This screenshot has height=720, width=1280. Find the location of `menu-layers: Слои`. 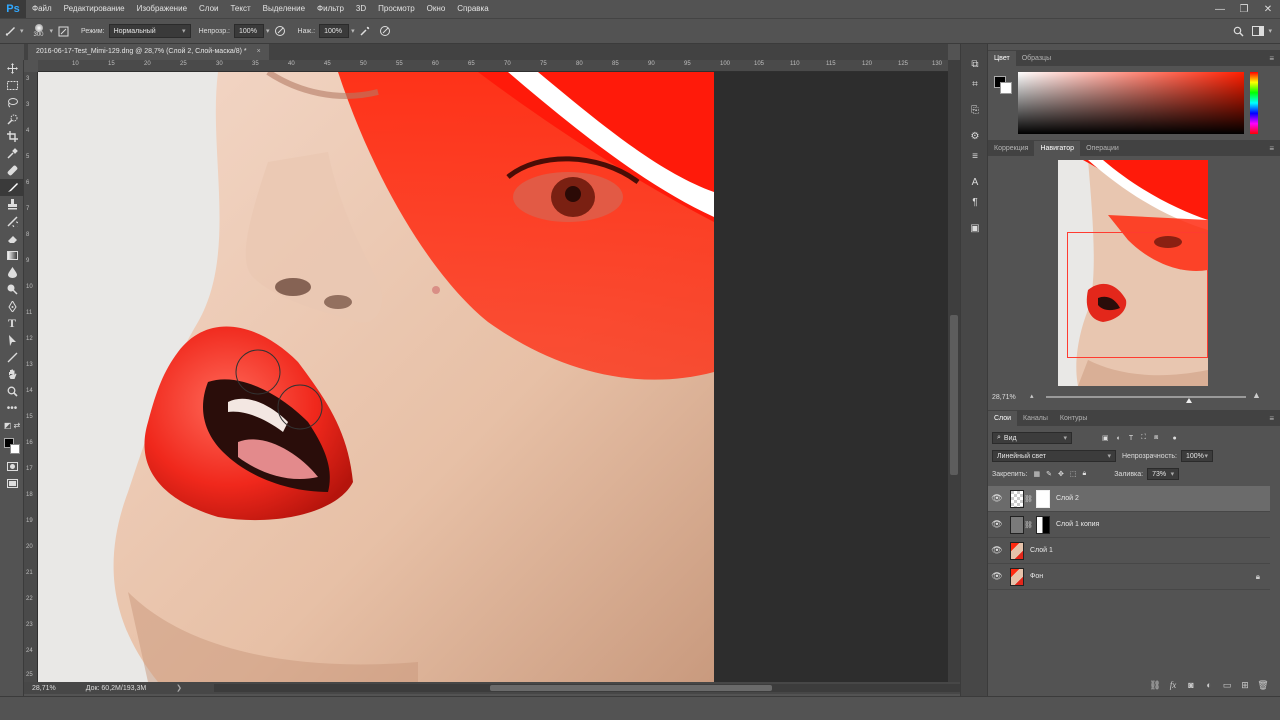

menu-layers: Слои is located at coordinates (208, 9).